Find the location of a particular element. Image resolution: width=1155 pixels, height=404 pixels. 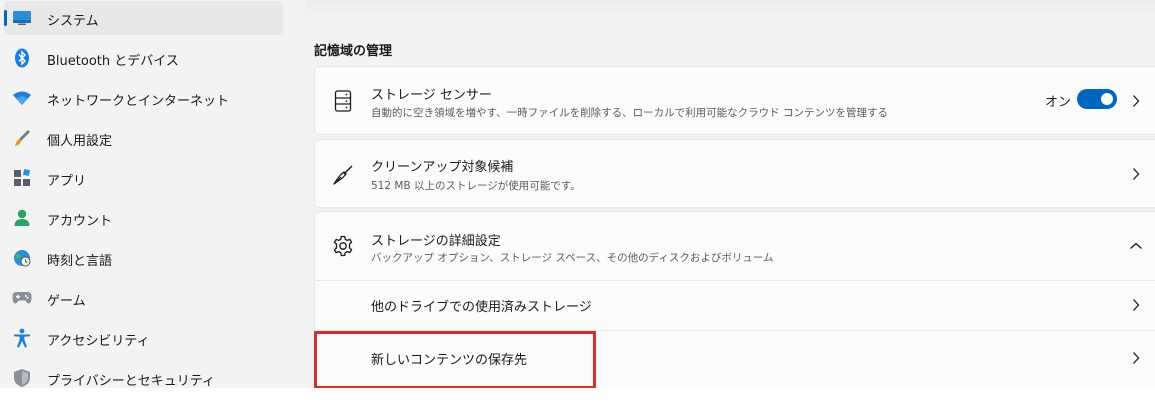

storage-sense-toggle is located at coordinates (1097, 99).